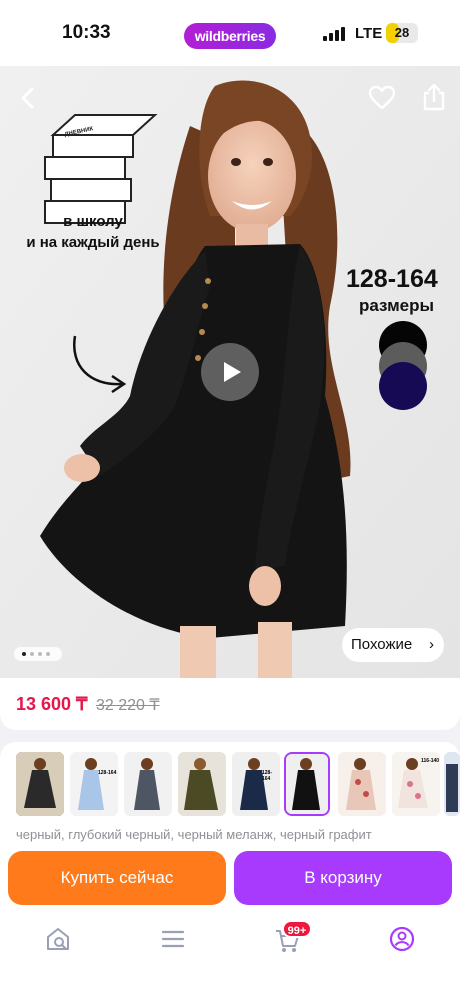 The height and width of the screenshot is (1000, 460). Describe the element at coordinates (93, 242) in the screenshot. I see `promo-line-2: и на каждый день` at that location.